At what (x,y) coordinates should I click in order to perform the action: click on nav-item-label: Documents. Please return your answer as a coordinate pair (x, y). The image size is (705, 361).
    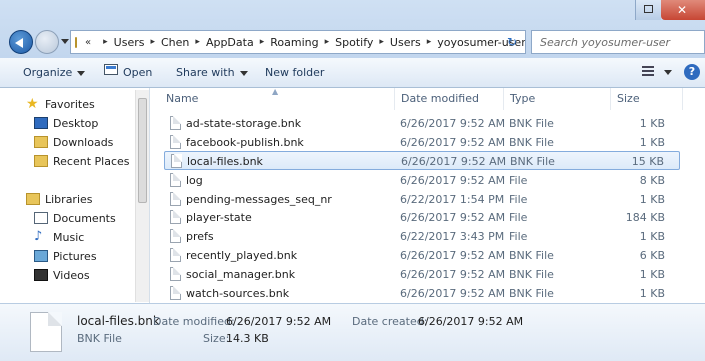
    Looking at the image, I should click on (84, 218).